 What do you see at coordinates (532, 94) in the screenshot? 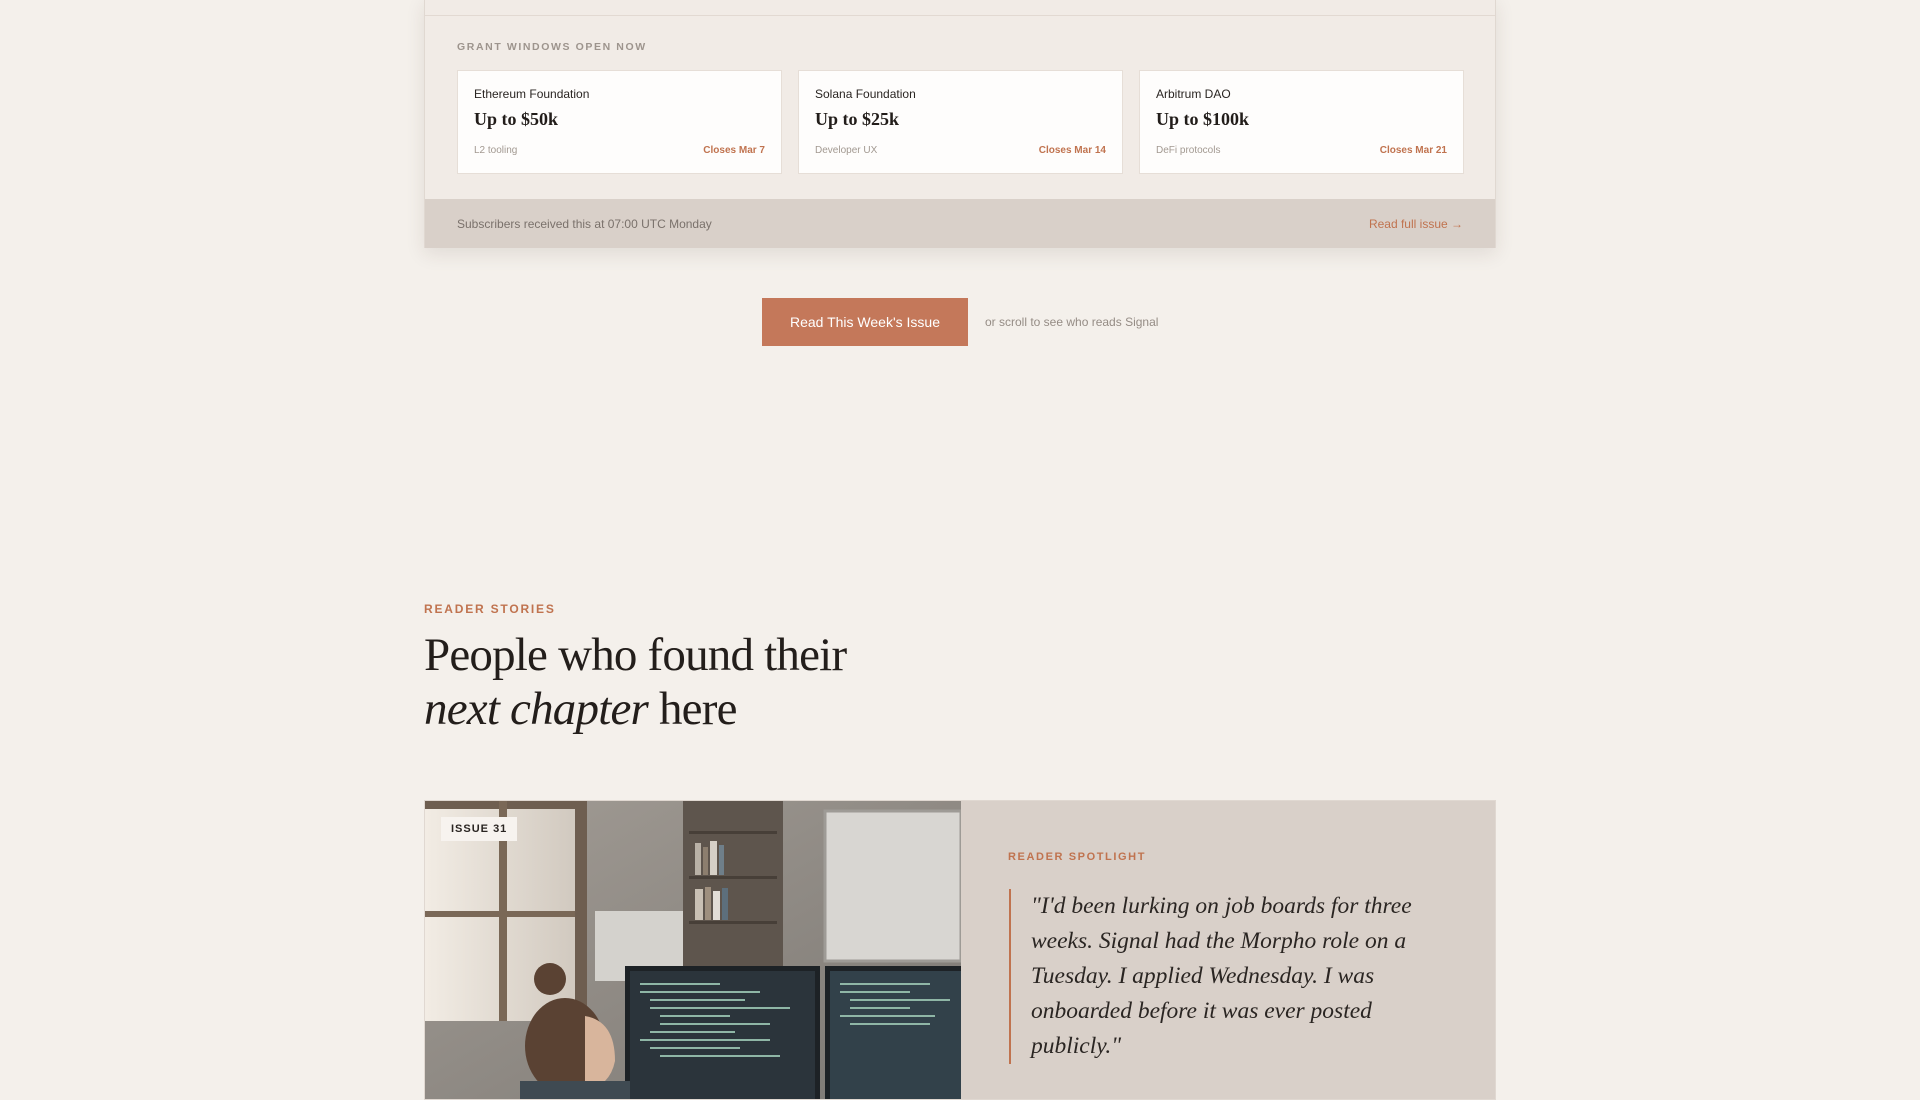
I see `grant-org: Ethereum Foundation` at bounding box center [532, 94].